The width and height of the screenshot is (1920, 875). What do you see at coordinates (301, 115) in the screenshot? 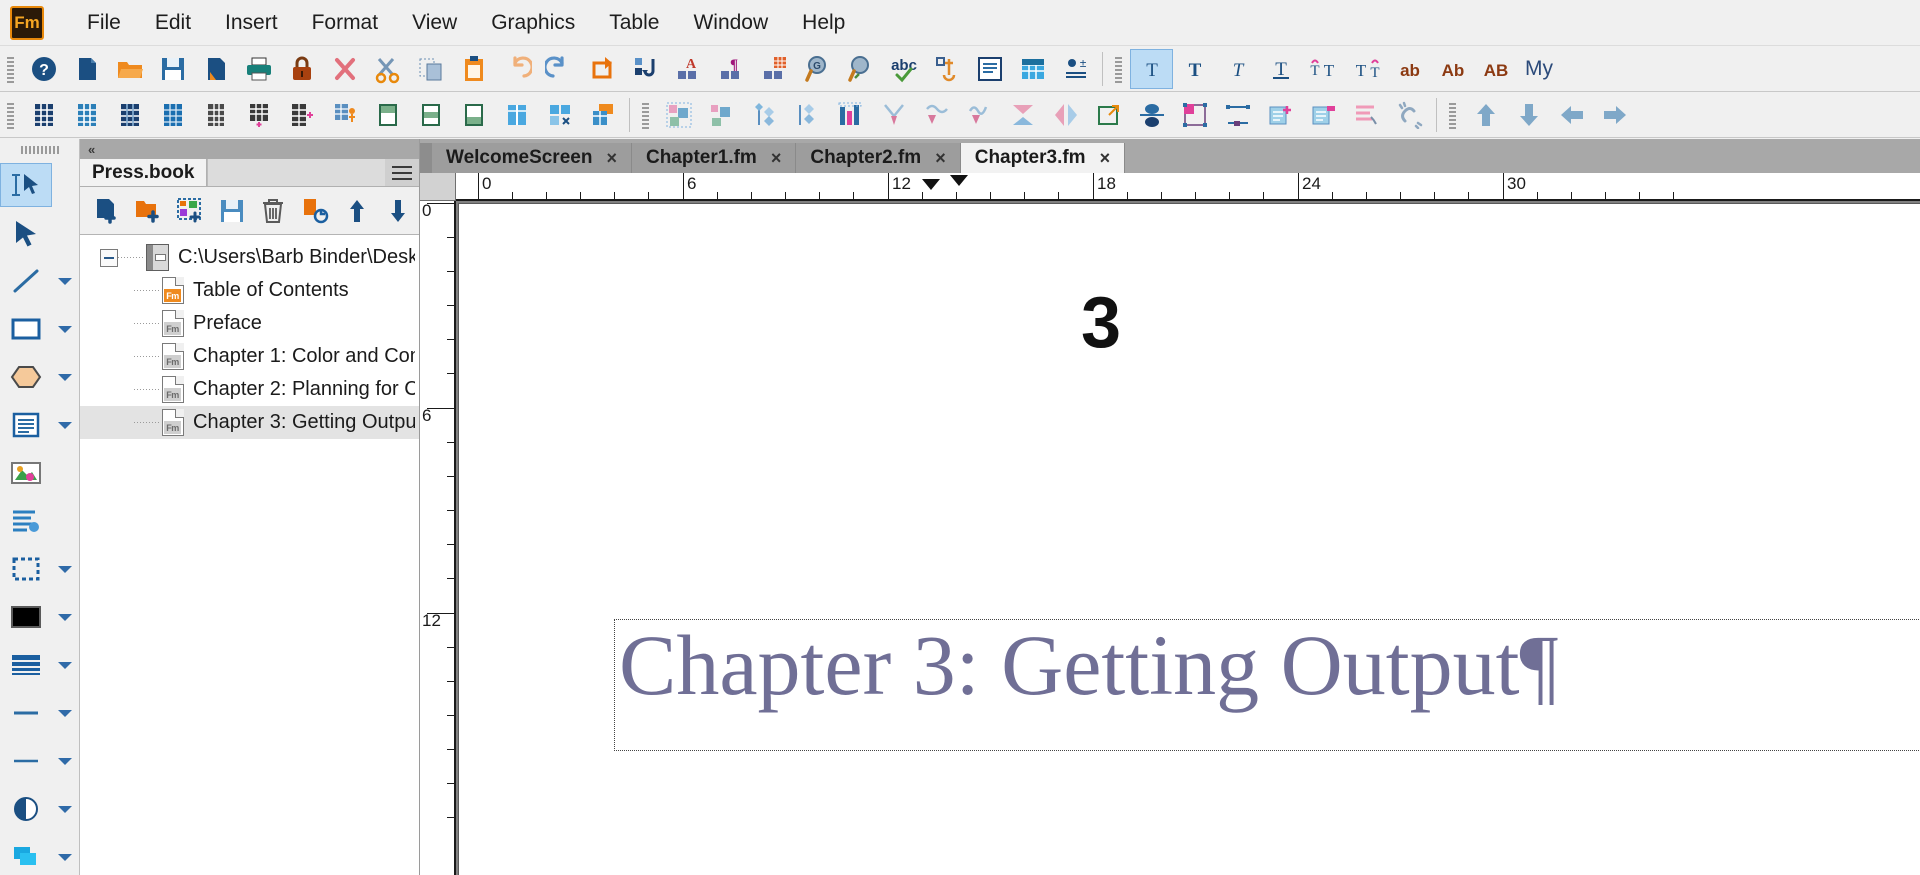
I see `table-add-column-right-icon` at bounding box center [301, 115].